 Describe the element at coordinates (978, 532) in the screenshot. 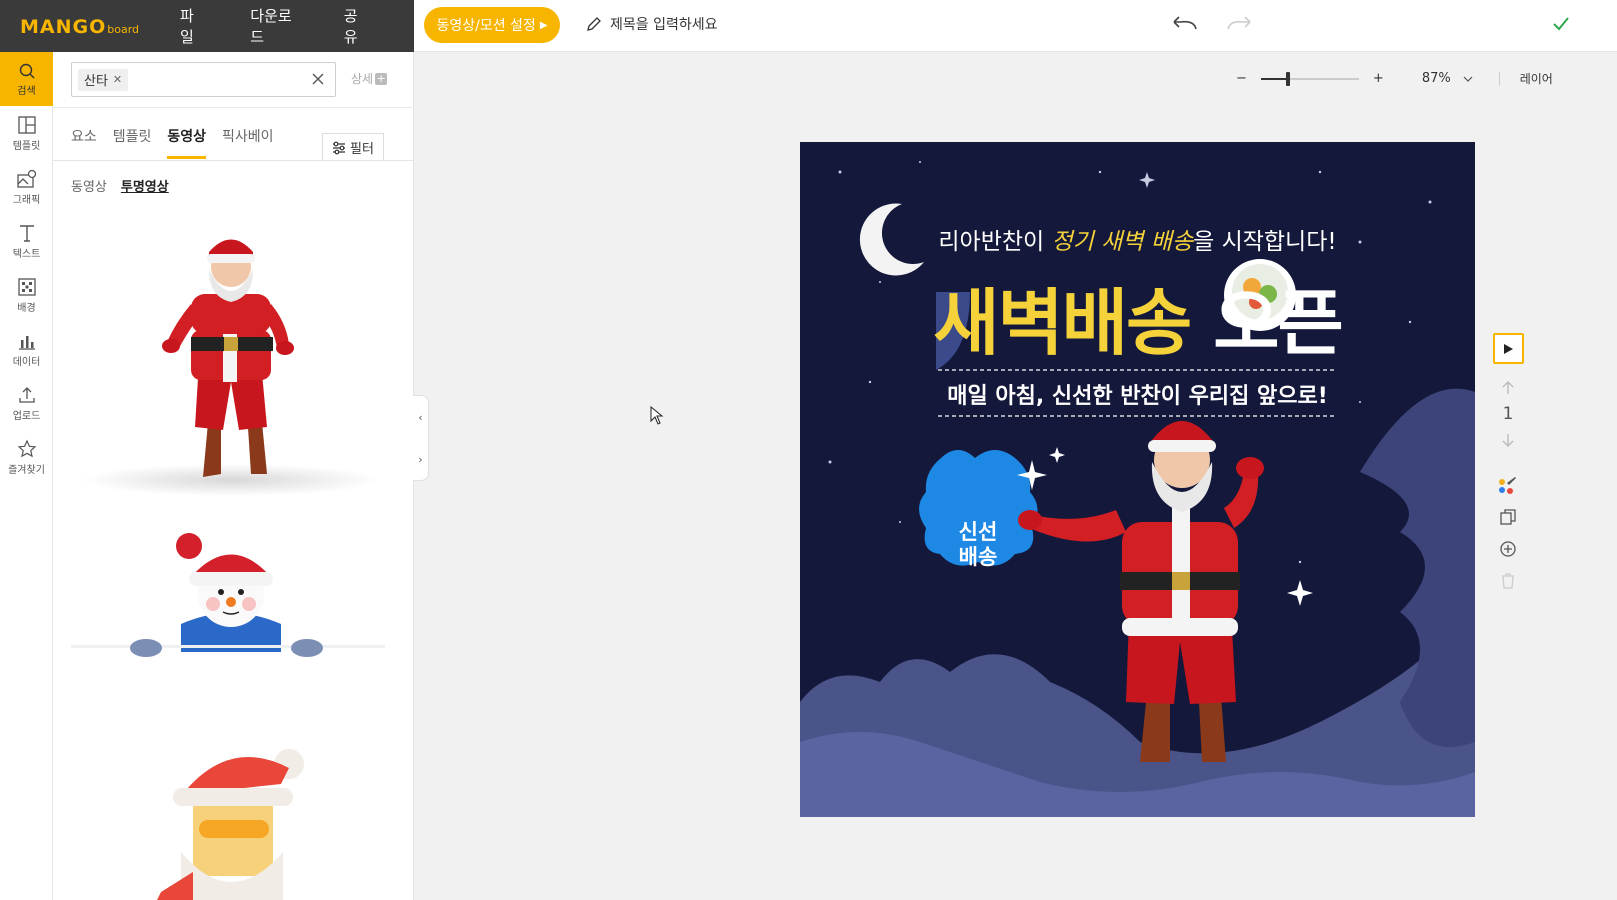

I see `badge-line-1: 신선` at that location.